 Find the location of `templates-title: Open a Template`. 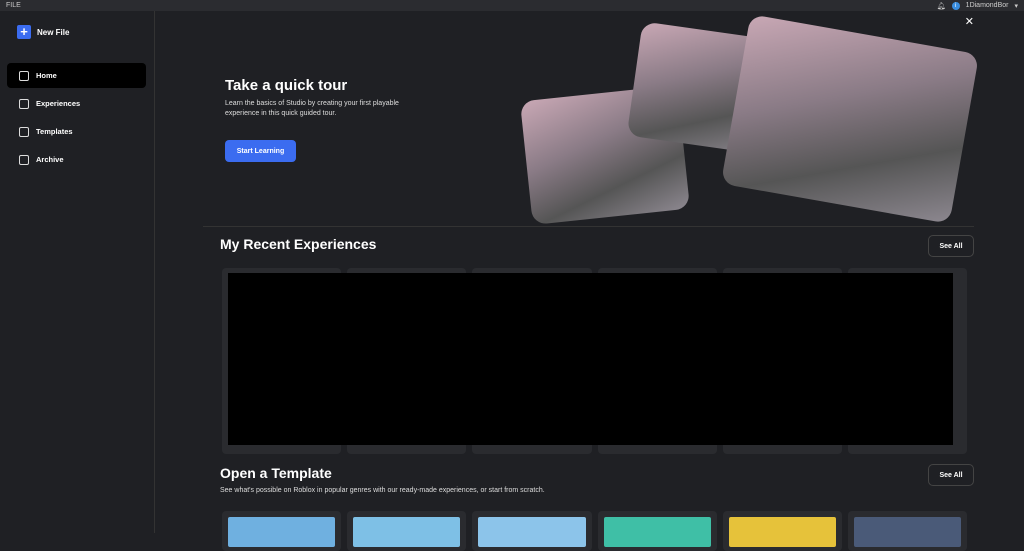

templates-title: Open a Template is located at coordinates (276, 473).